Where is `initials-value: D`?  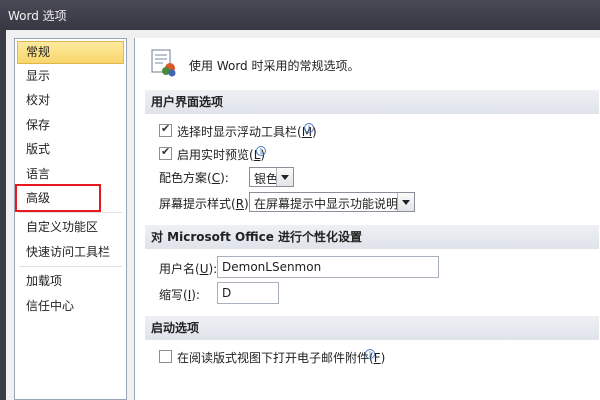
initials-value: D is located at coordinates (227, 293).